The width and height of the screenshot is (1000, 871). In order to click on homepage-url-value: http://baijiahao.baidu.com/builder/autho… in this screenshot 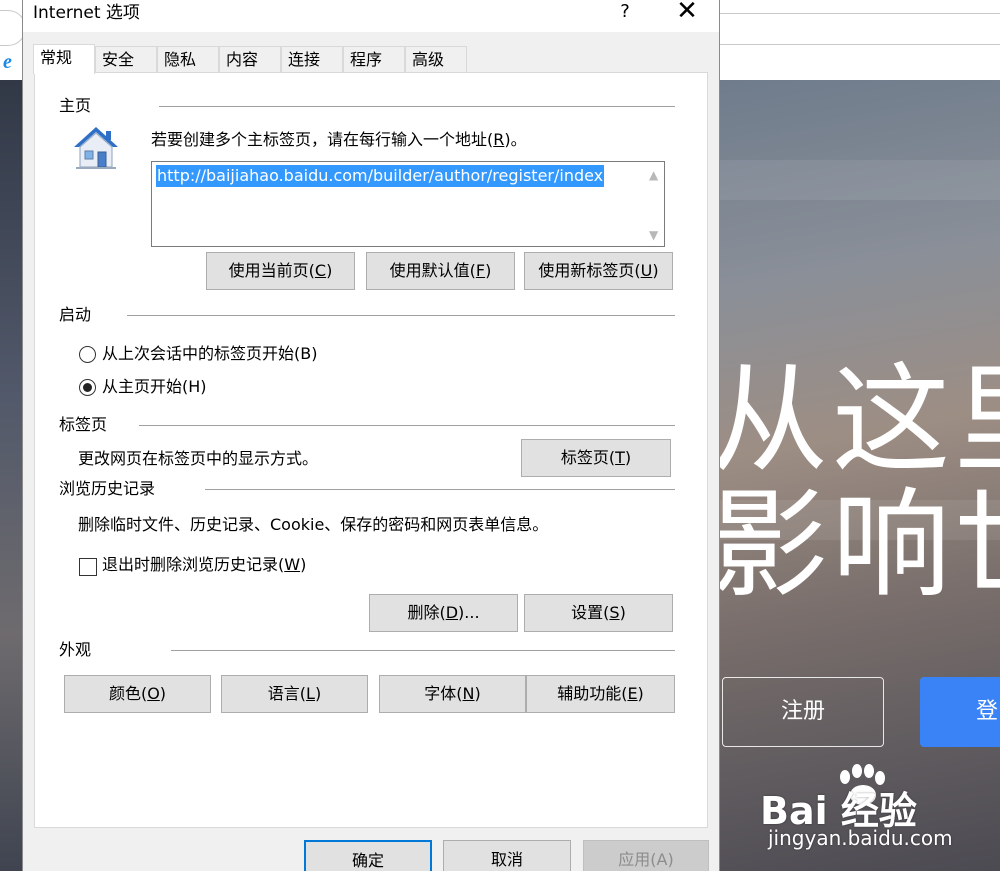, I will do `click(380, 176)`.